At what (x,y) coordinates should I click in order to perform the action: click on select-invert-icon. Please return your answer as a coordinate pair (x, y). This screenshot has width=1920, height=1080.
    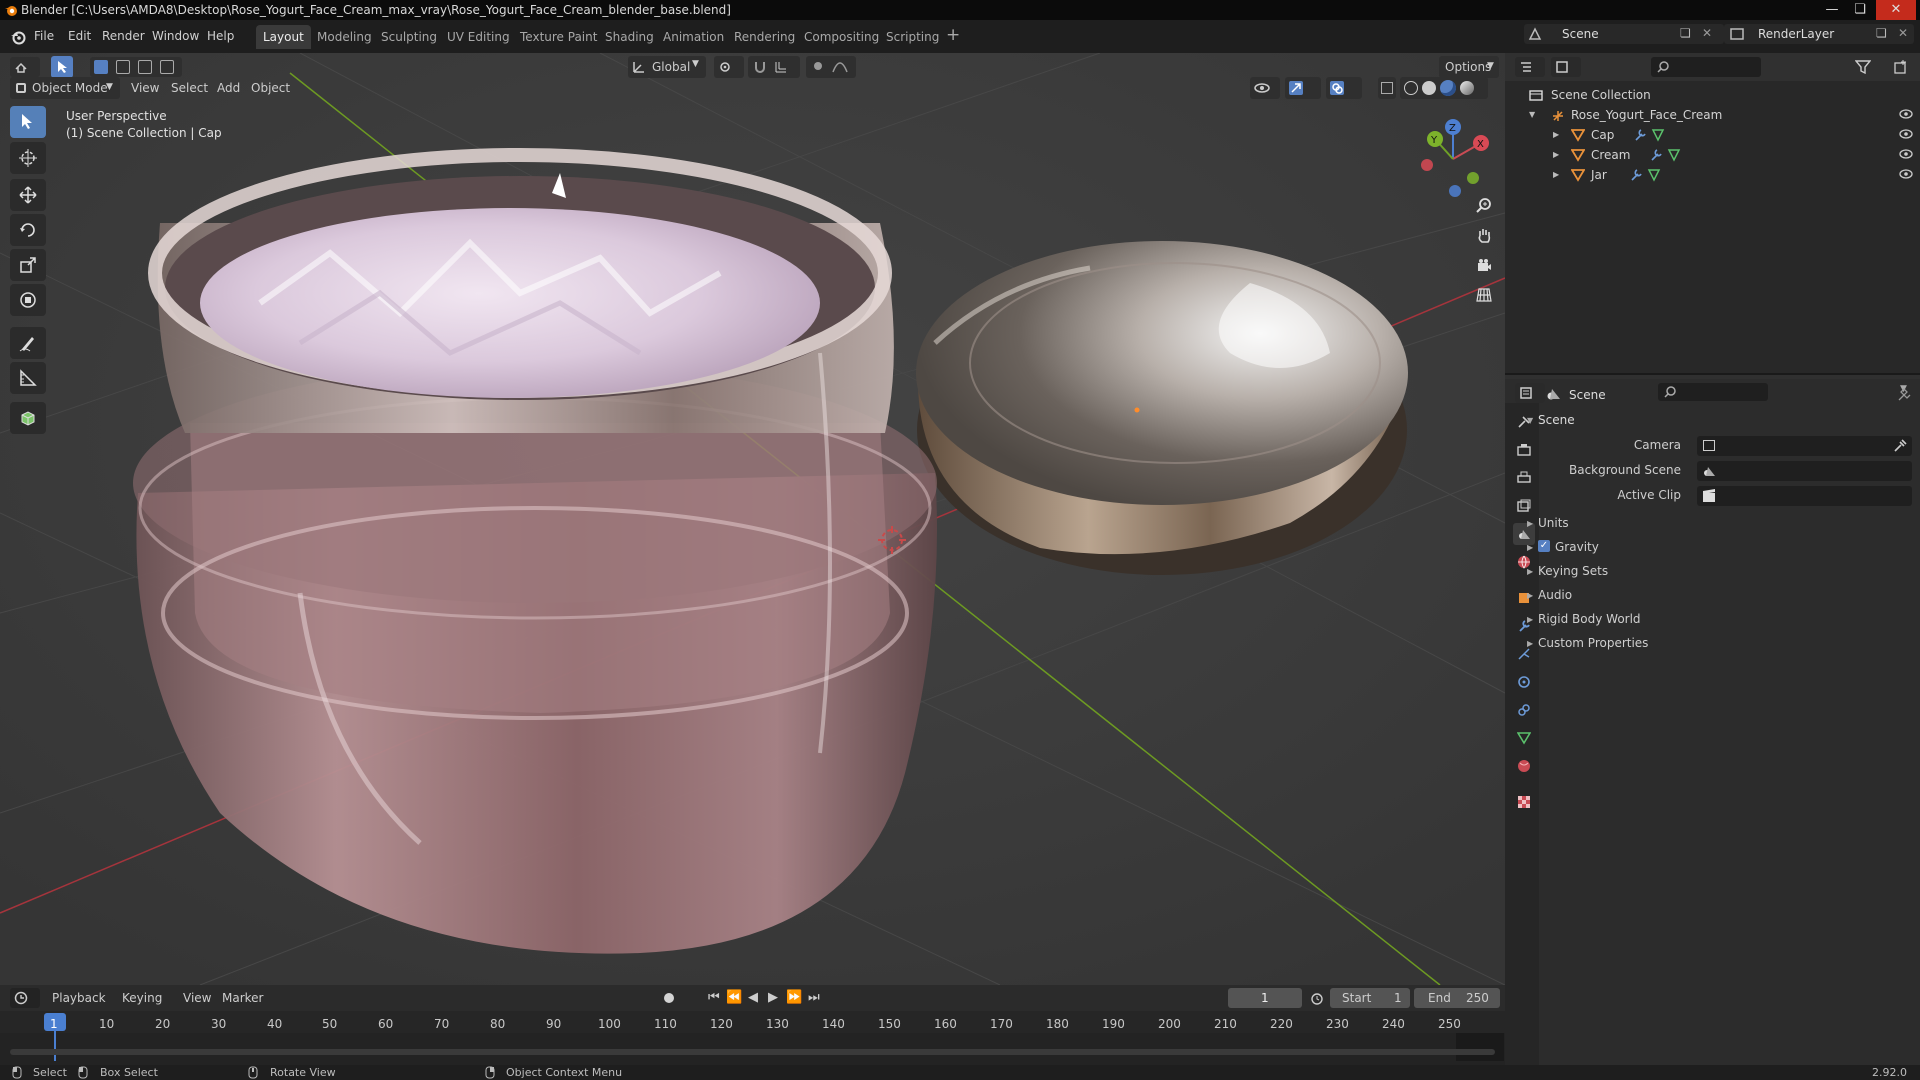
    Looking at the image, I should click on (167, 67).